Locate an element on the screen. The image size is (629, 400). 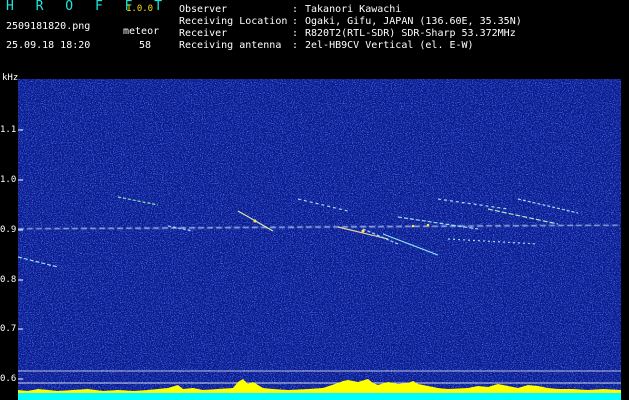
y-axis-unit: kHz is located at coordinates (10, 78).